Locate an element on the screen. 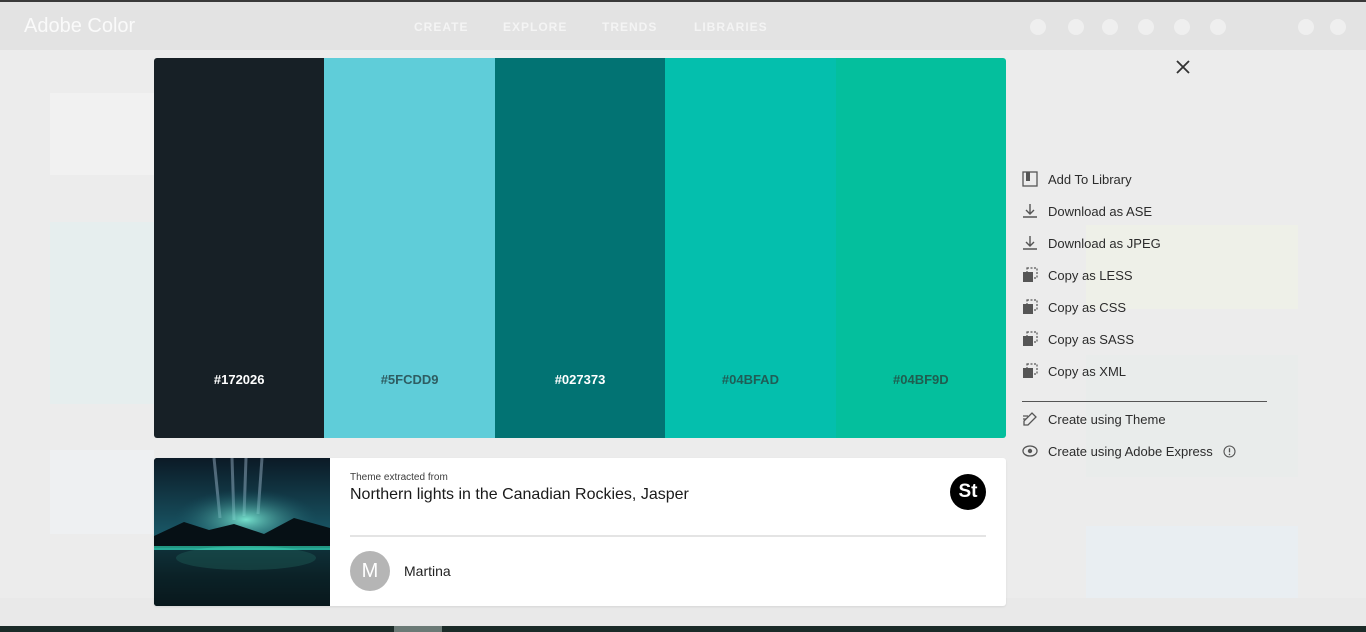  author-name: Martina is located at coordinates (427, 571).